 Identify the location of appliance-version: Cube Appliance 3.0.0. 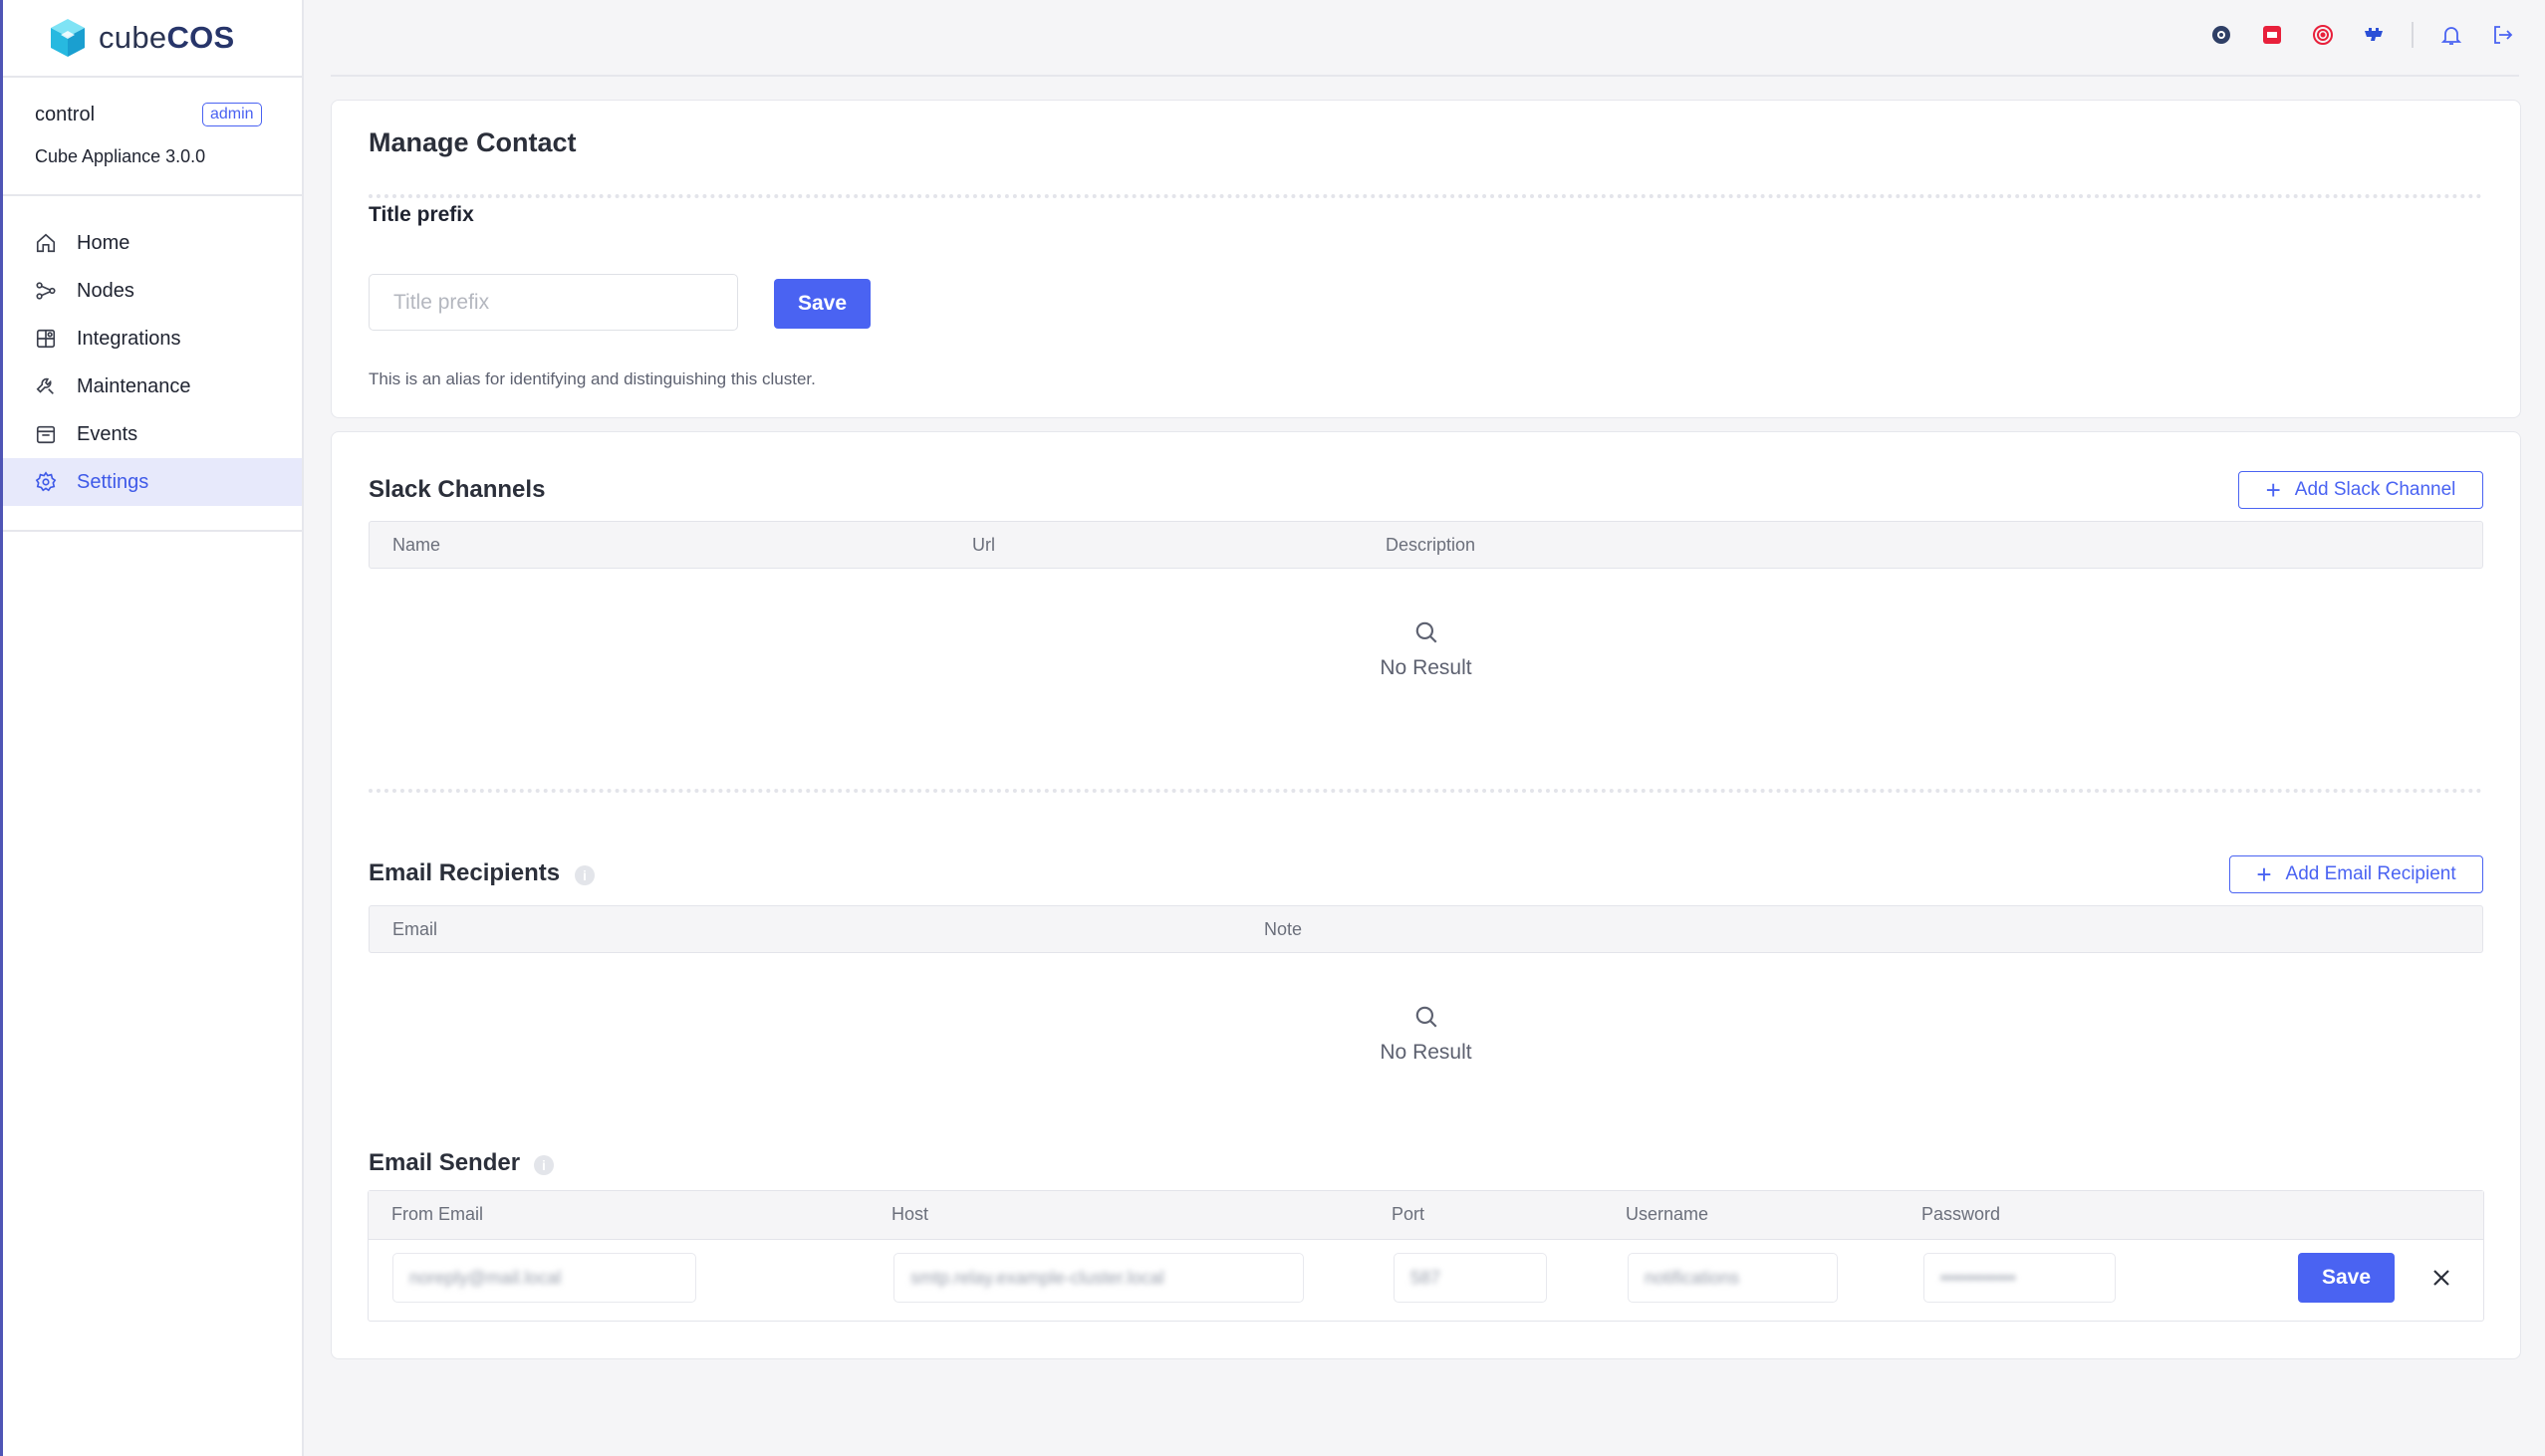
(120, 156).